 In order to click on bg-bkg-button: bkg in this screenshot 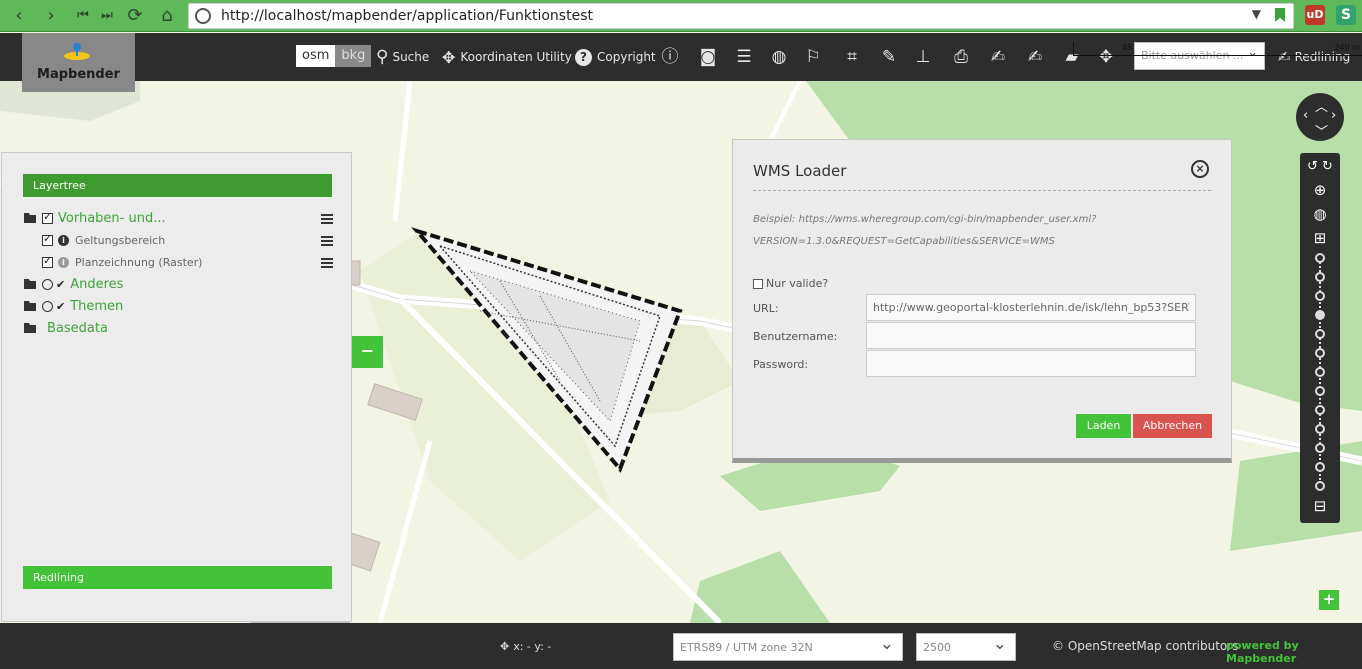, I will do `click(353, 56)`.